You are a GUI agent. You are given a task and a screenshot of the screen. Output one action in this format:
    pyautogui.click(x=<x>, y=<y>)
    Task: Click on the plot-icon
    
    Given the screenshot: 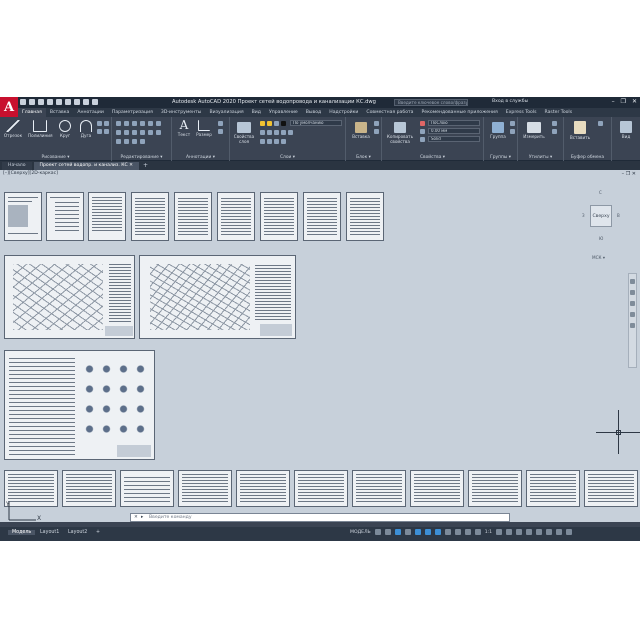 What is the action you would take?
    pyautogui.click(x=68, y=102)
    